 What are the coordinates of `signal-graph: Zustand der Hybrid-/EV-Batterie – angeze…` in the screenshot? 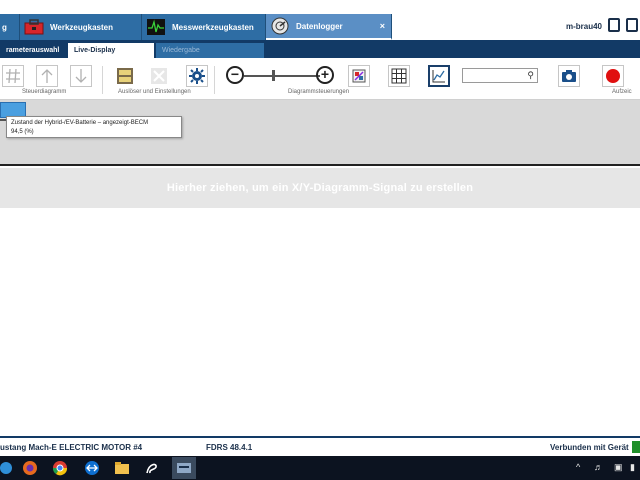 It's located at (320, 133).